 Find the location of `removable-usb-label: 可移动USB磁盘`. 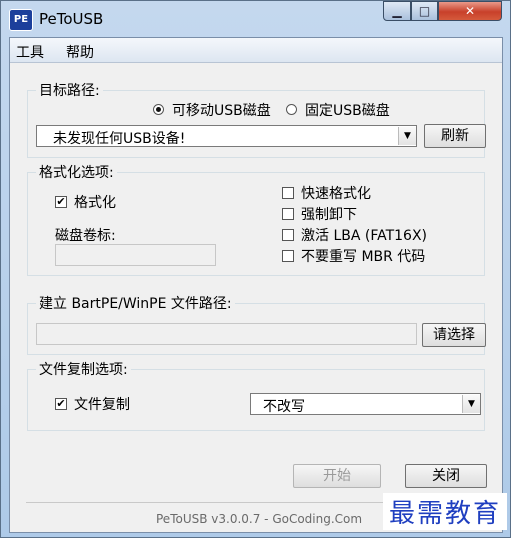

removable-usb-label: 可移动USB磁盘 is located at coordinates (221, 110).